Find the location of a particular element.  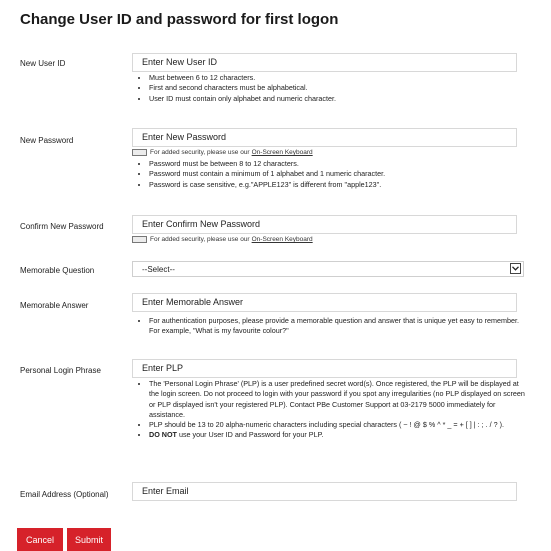

user-id-label: New User ID is located at coordinates (43, 63).